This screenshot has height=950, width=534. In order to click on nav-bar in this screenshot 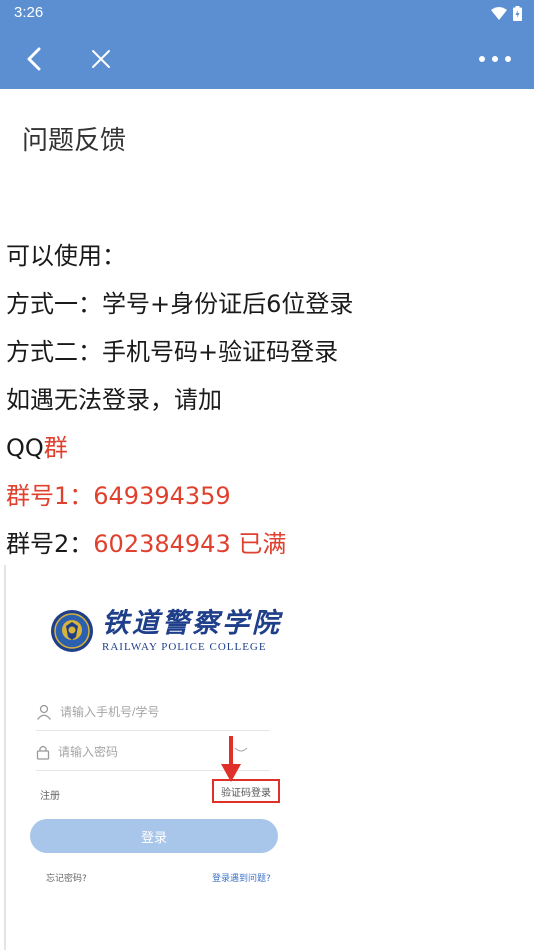, I will do `click(267, 58)`.